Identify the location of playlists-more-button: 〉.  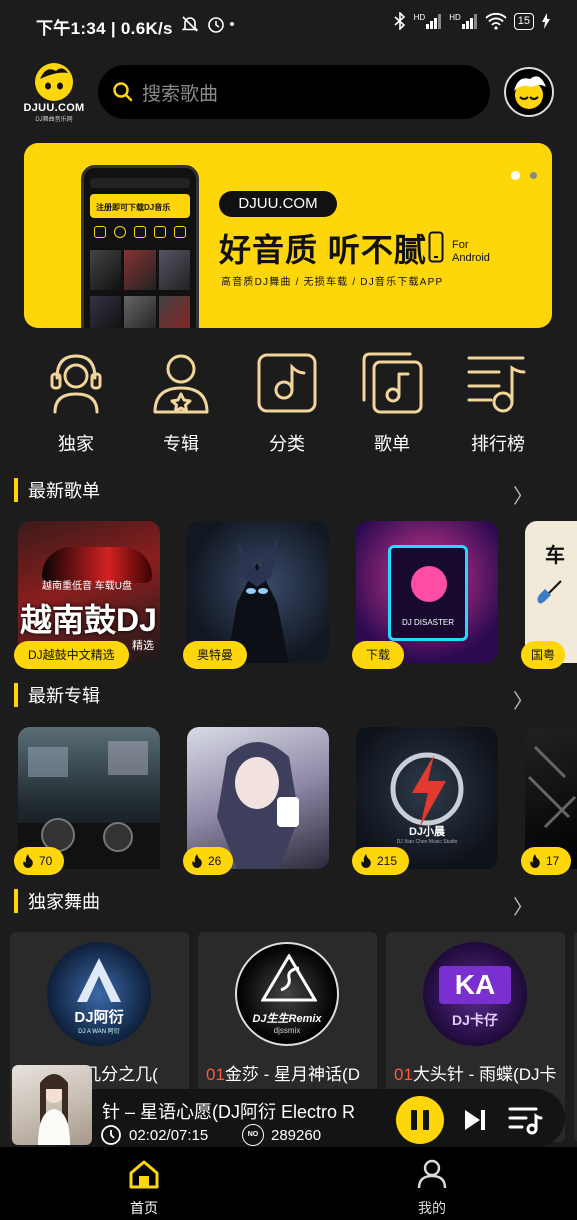
(523, 494).